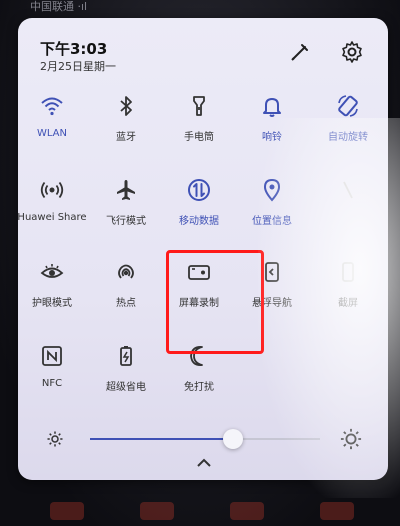 The image size is (400, 526). Describe the element at coordinates (59, 6) in the screenshot. I see `status-bar: 中国联通 ·ıl` at that location.